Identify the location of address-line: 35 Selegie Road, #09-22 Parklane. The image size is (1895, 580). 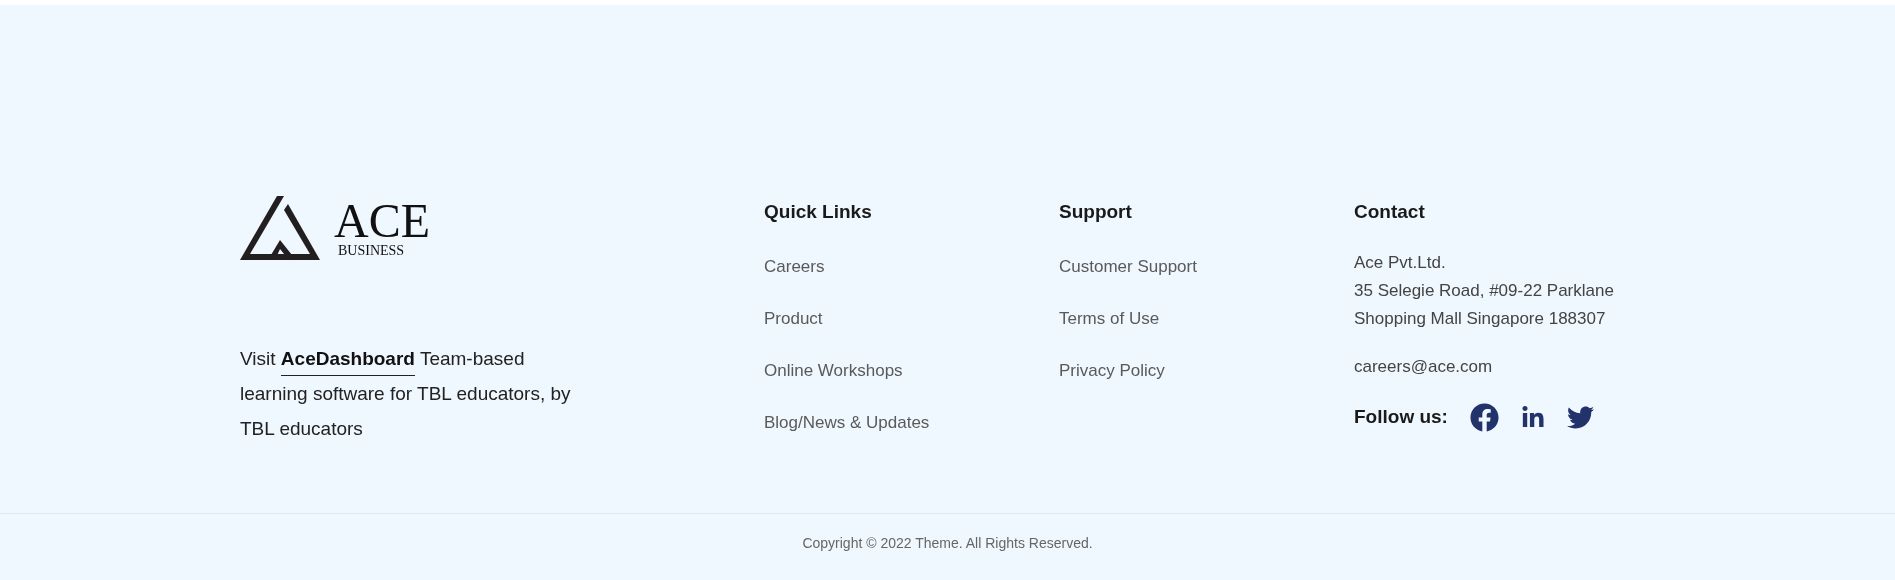
(1484, 291).